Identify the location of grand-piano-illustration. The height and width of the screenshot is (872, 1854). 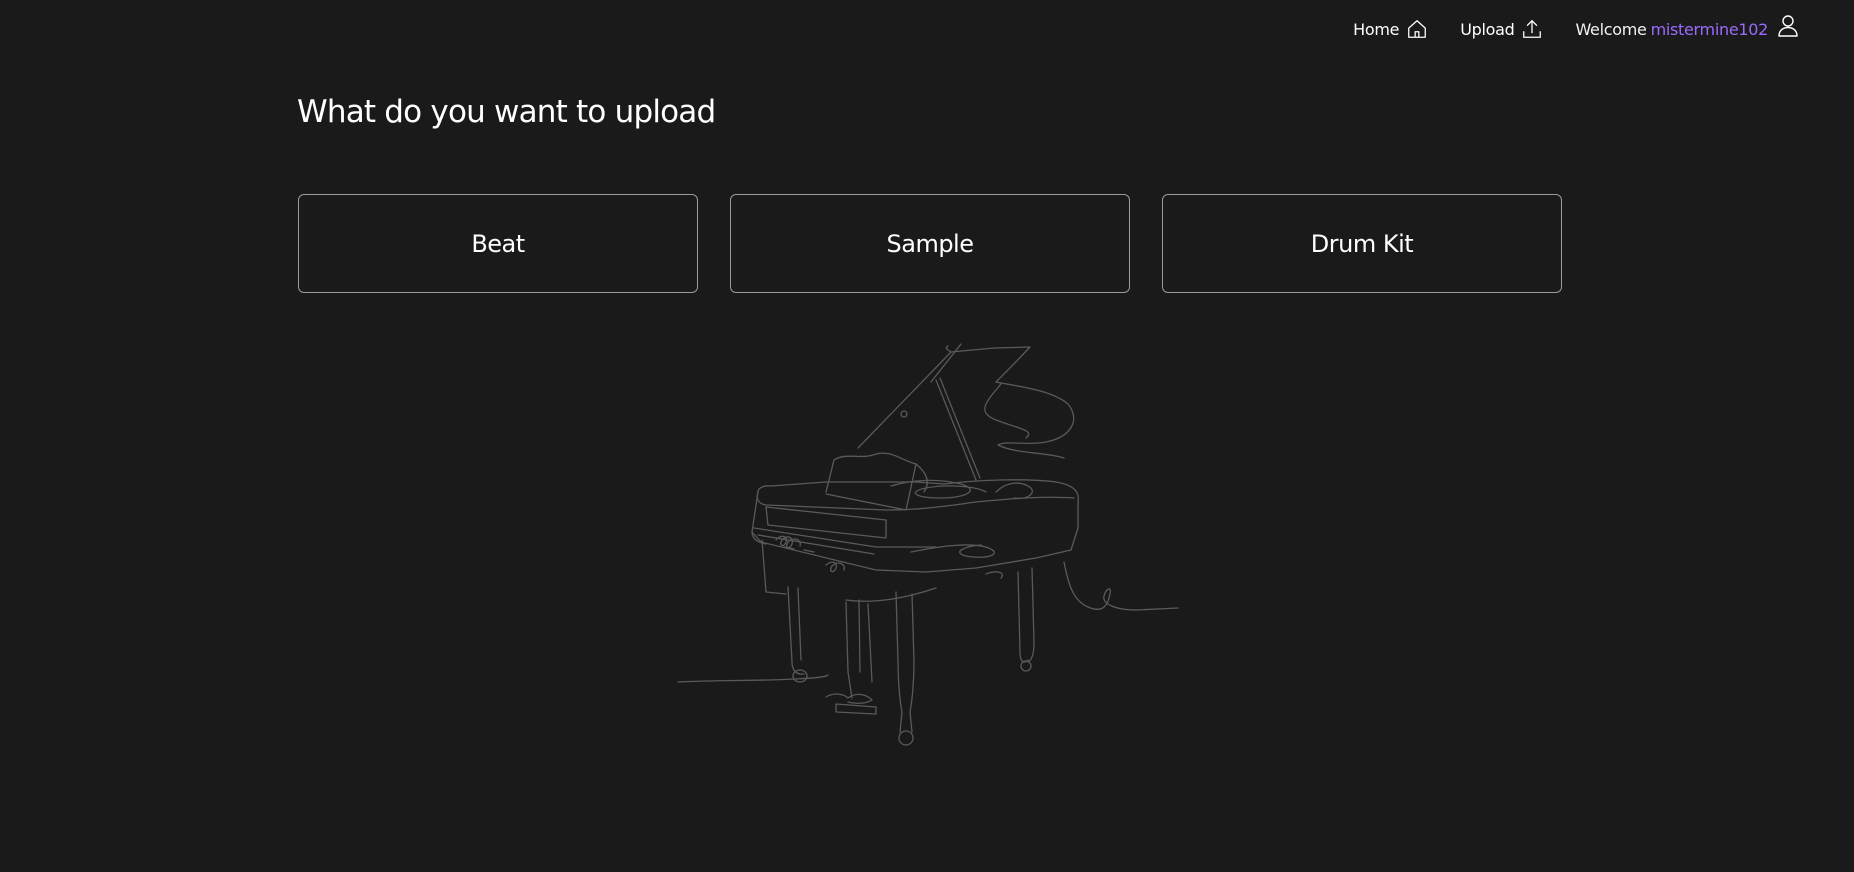
(928, 544).